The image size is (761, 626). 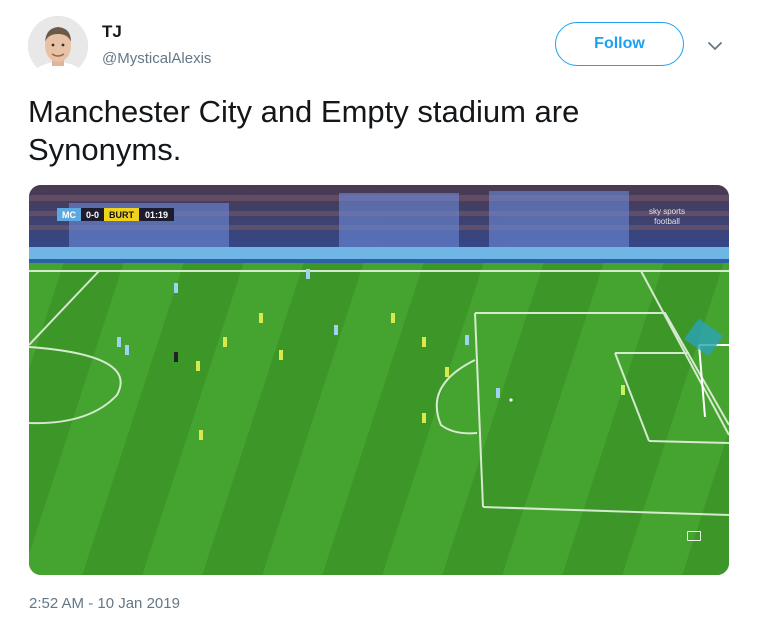 I want to click on profile-photo-icon, so click(x=58, y=46).